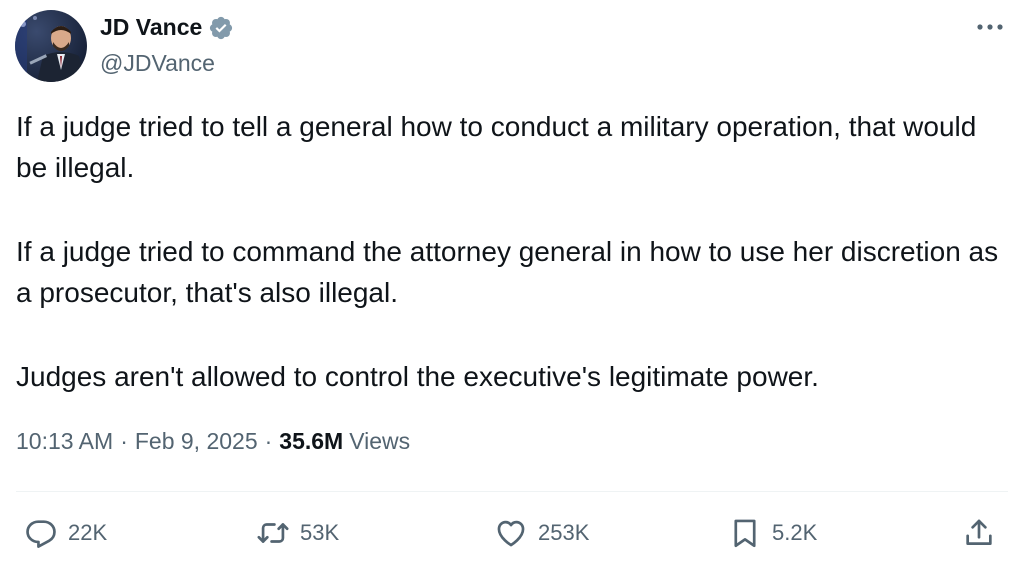  I want to click on repost-count: 53K, so click(320, 532).